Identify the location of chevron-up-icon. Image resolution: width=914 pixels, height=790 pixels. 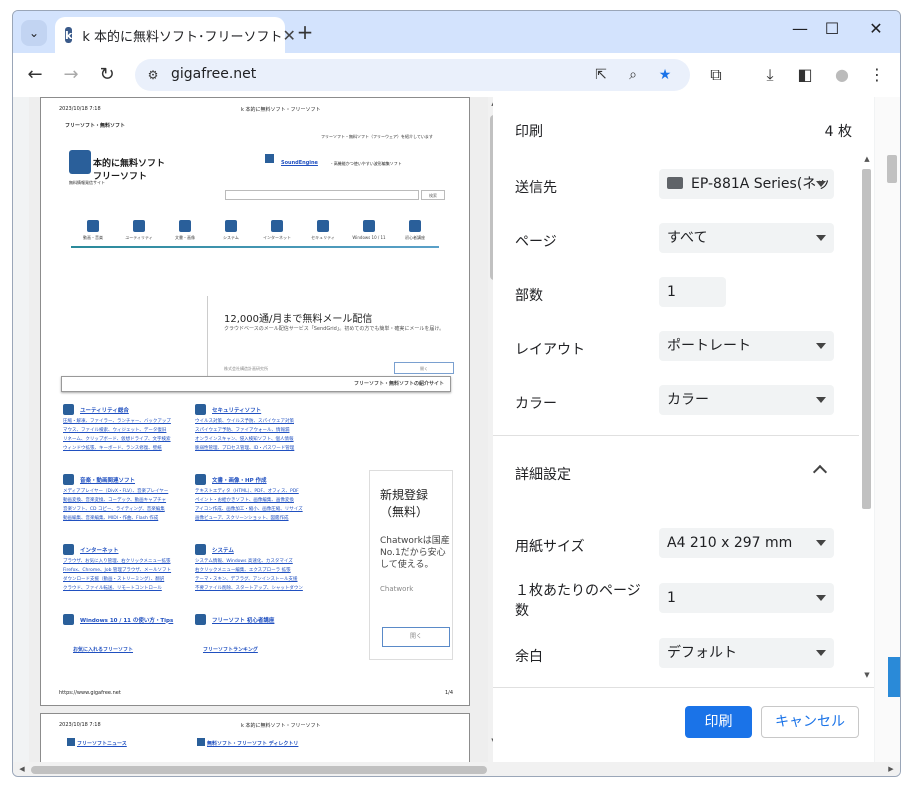
(820, 472).